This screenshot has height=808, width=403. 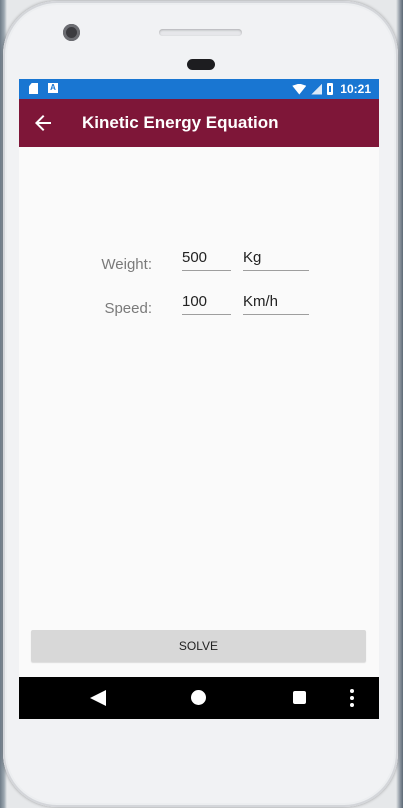 What do you see at coordinates (355, 89) in the screenshot?
I see `status-time: 10:21` at bounding box center [355, 89].